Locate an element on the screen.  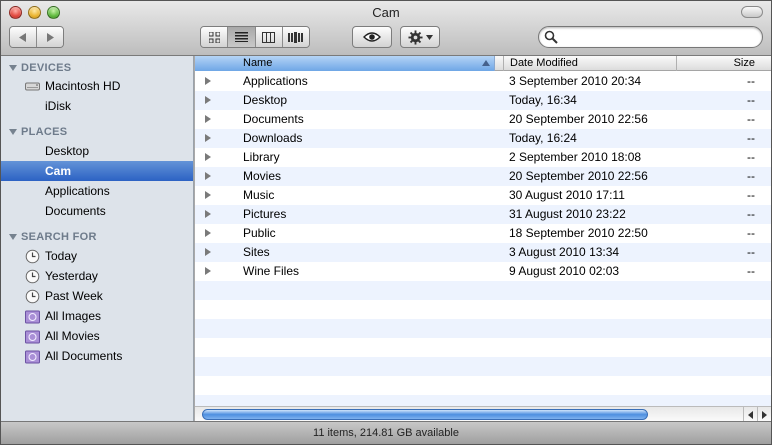
table-row: Sites 3 August 2010 13:34 -- is located at coordinates (483, 252).